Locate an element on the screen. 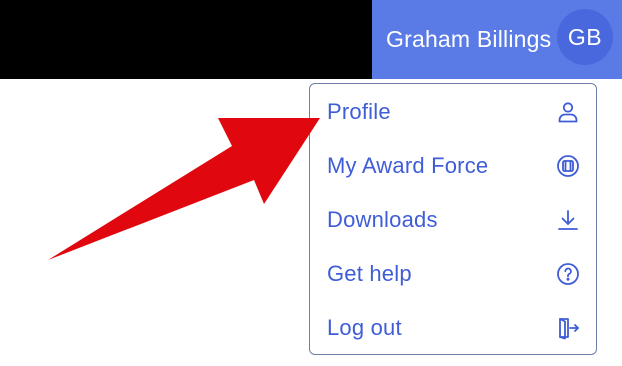 This screenshot has height=366, width=622. menu-item-downloads: Downloads is located at coordinates (453, 220).